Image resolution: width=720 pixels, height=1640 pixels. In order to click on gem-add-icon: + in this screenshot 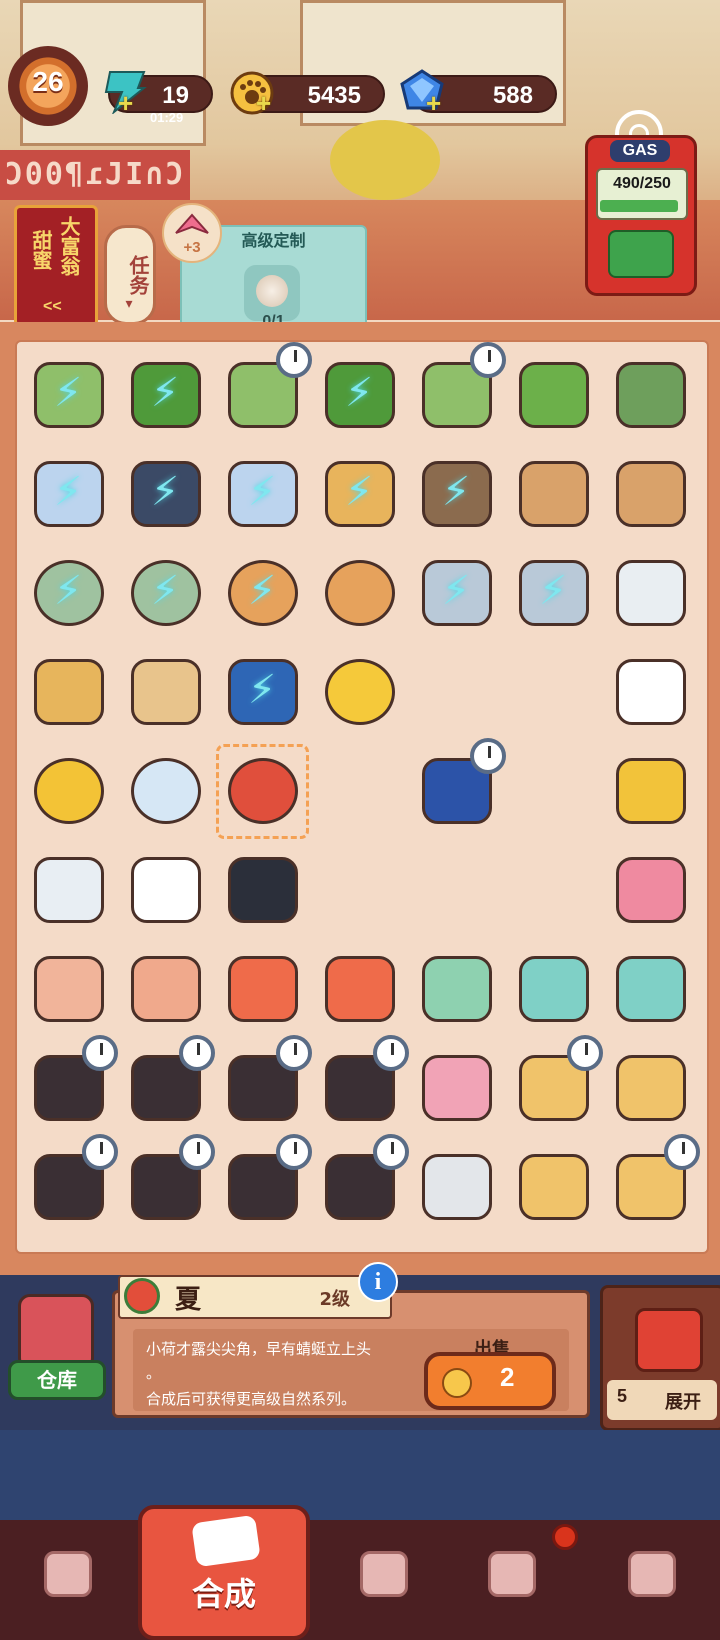, I will do `click(433, 103)`.